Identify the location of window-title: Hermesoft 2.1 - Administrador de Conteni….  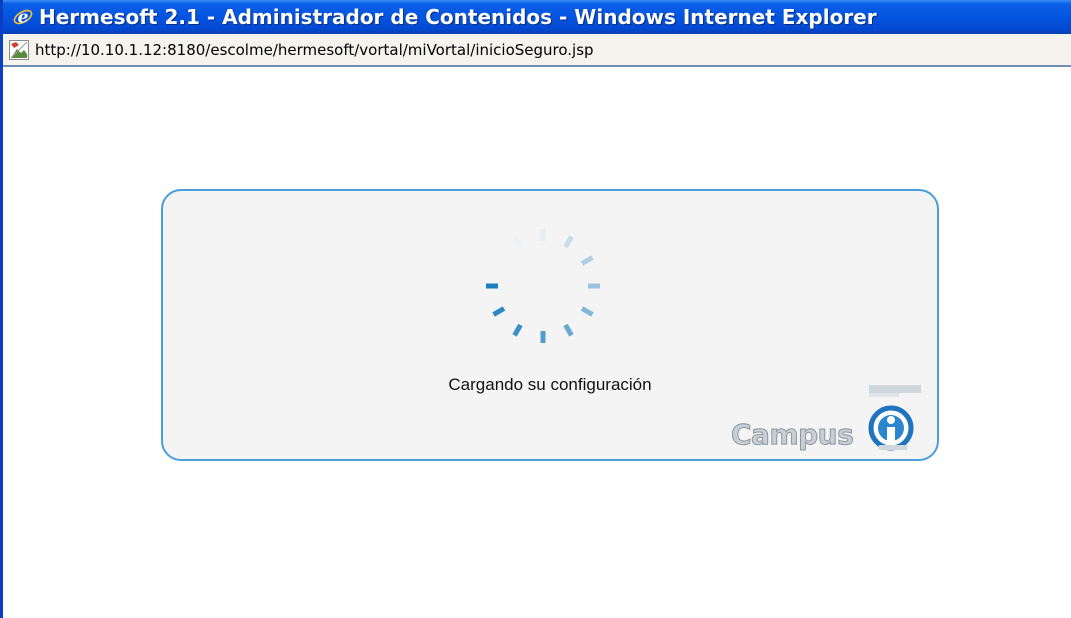
(458, 17).